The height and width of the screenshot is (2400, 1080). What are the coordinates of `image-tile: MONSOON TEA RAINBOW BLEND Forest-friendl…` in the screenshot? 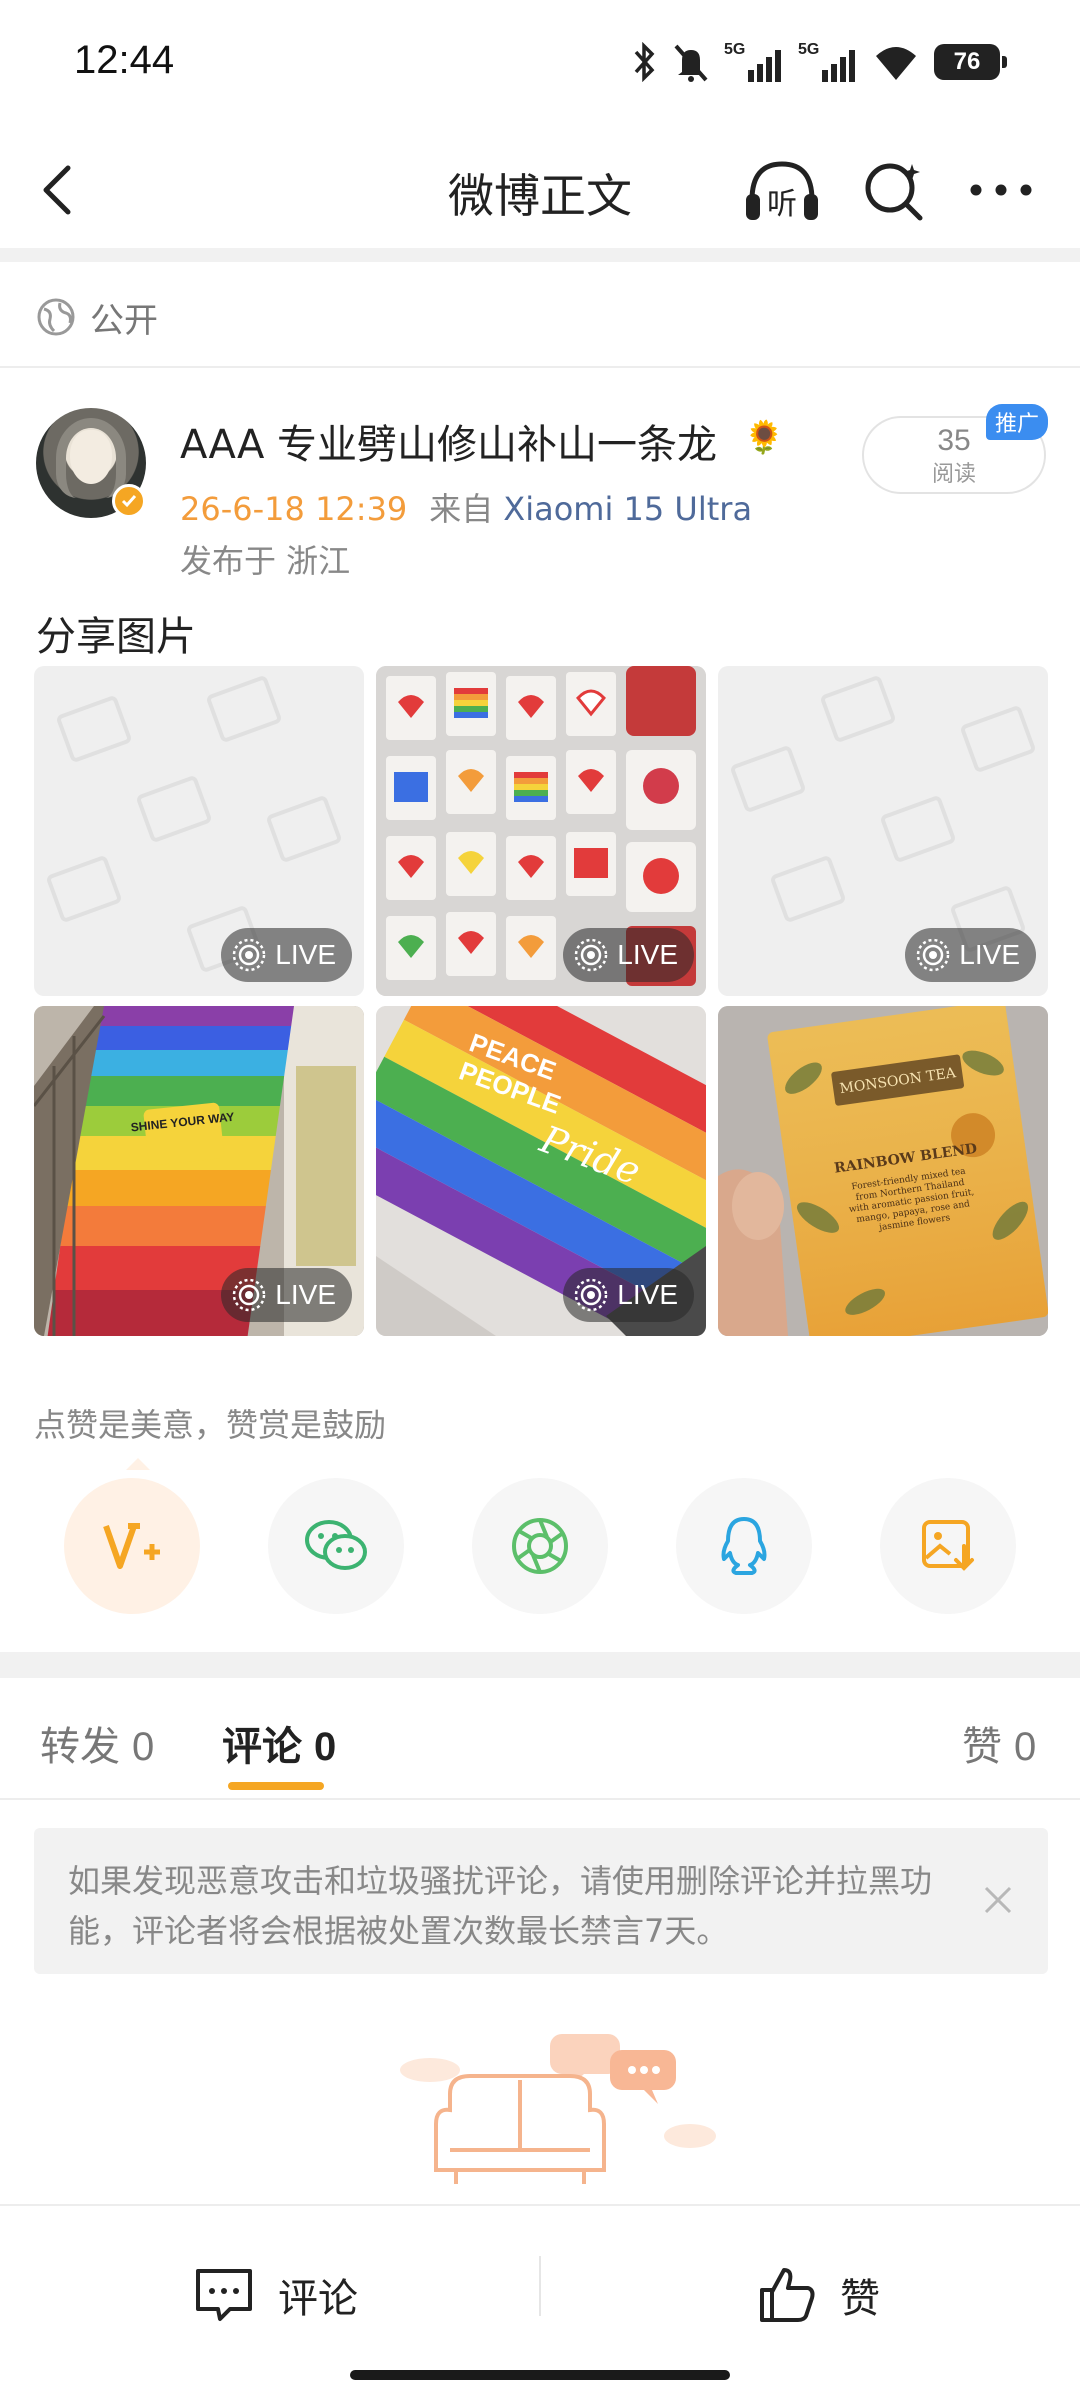 It's located at (883, 1171).